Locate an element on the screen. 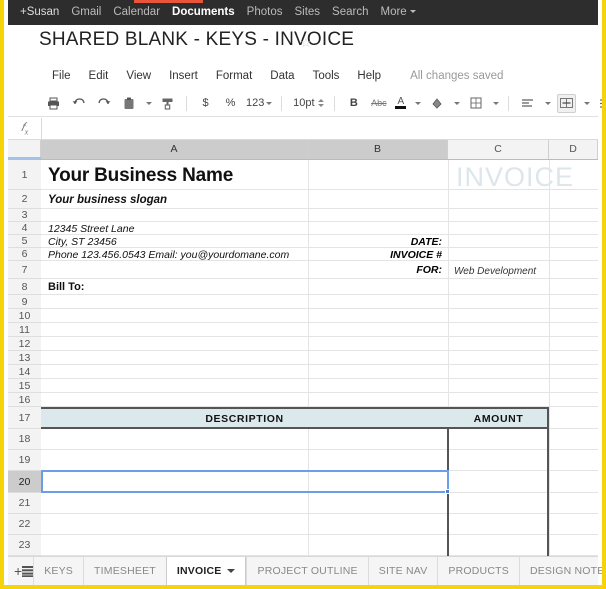 The image size is (606, 589). sheet-tab-timesheet: TIMESHEET is located at coordinates (124, 570).